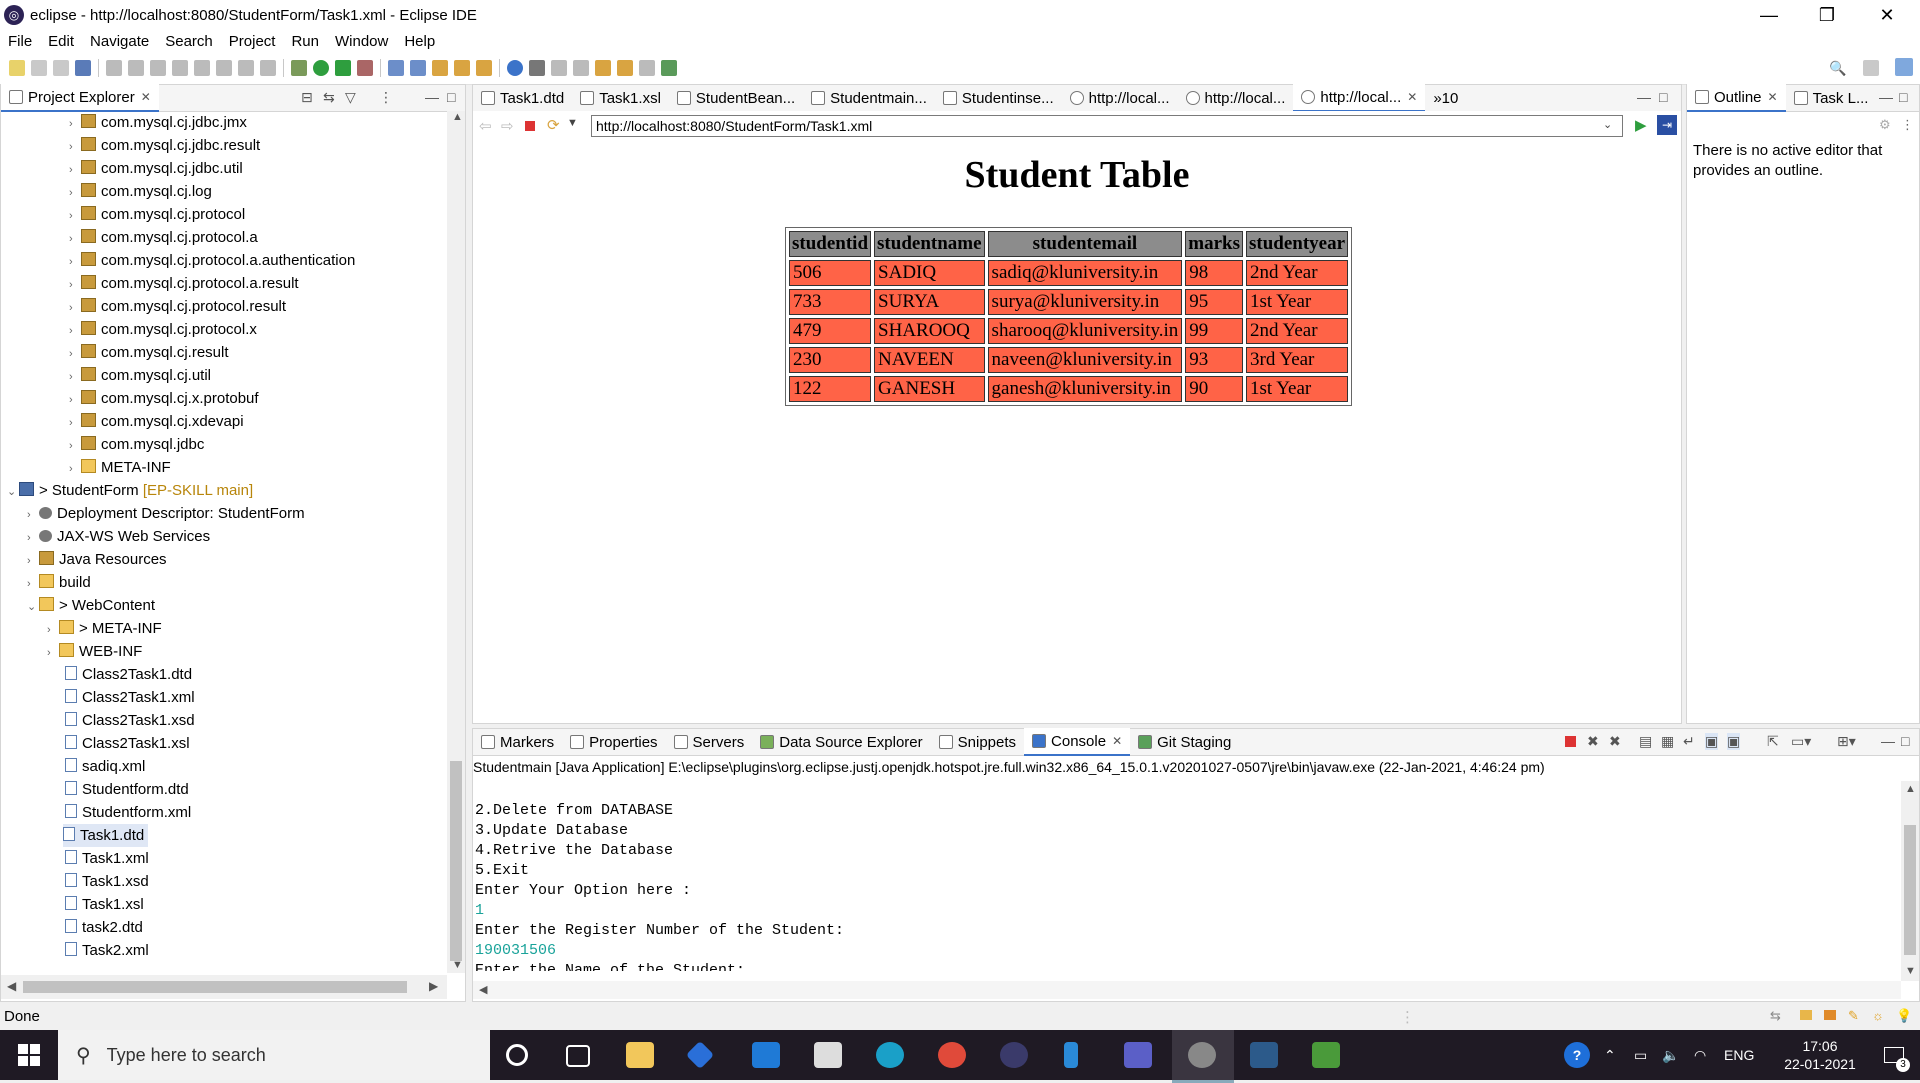 The image size is (1920, 1083). I want to click on scroll-up-icon: ▲, so click(457, 117).